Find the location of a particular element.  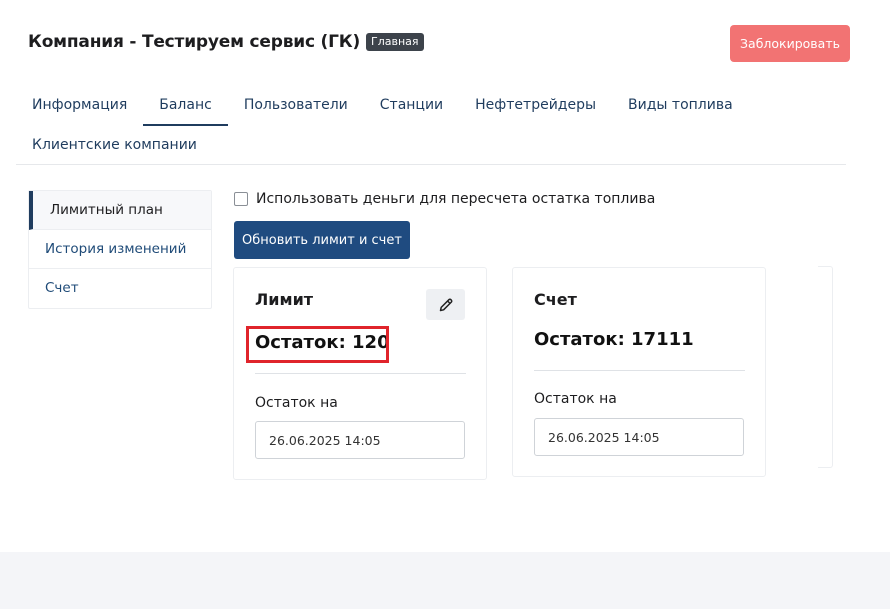

tab-stations: Станции is located at coordinates (411, 105).